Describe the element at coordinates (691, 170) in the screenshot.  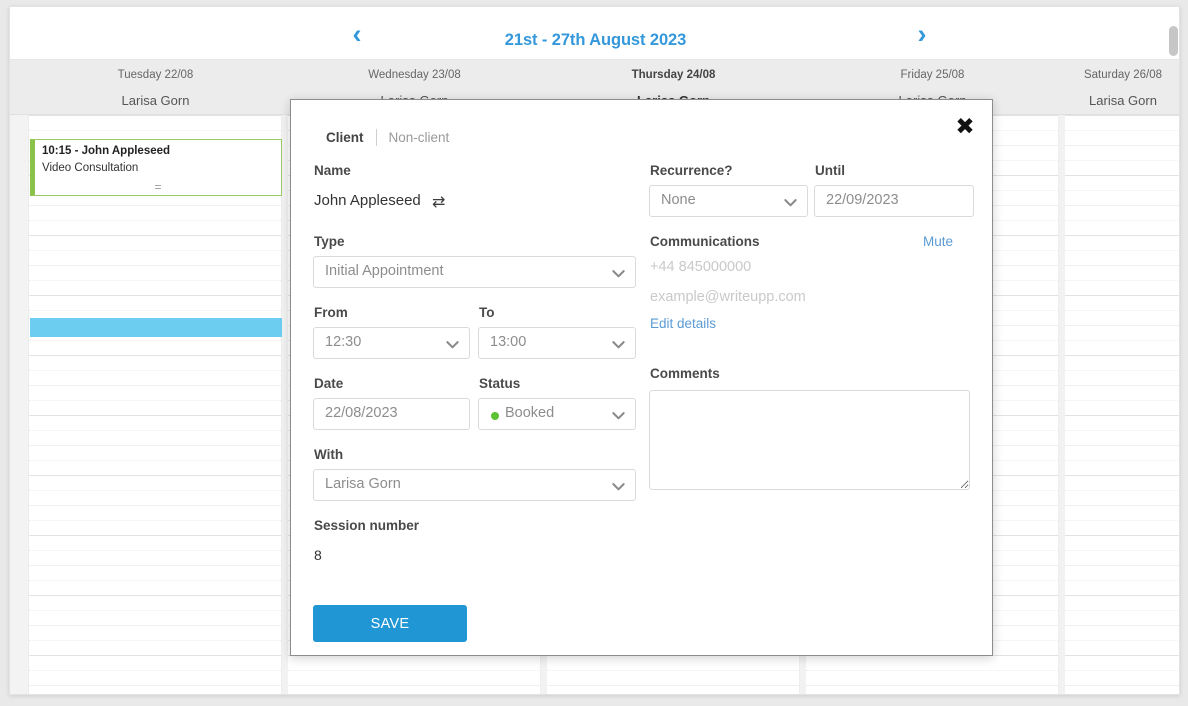
I see `recurrence-label: Recurrence?` at that location.